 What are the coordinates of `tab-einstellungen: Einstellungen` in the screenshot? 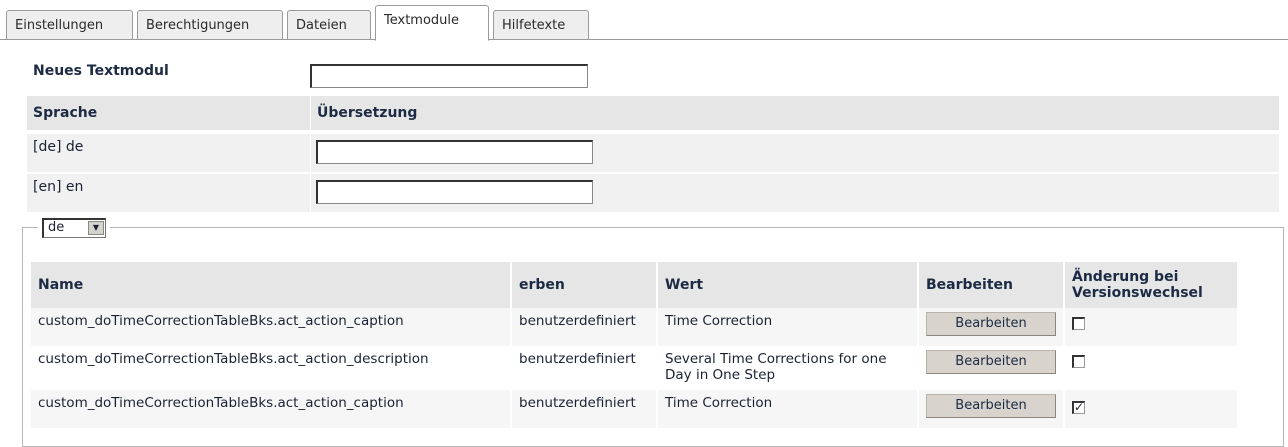 It's located at (69, 25).